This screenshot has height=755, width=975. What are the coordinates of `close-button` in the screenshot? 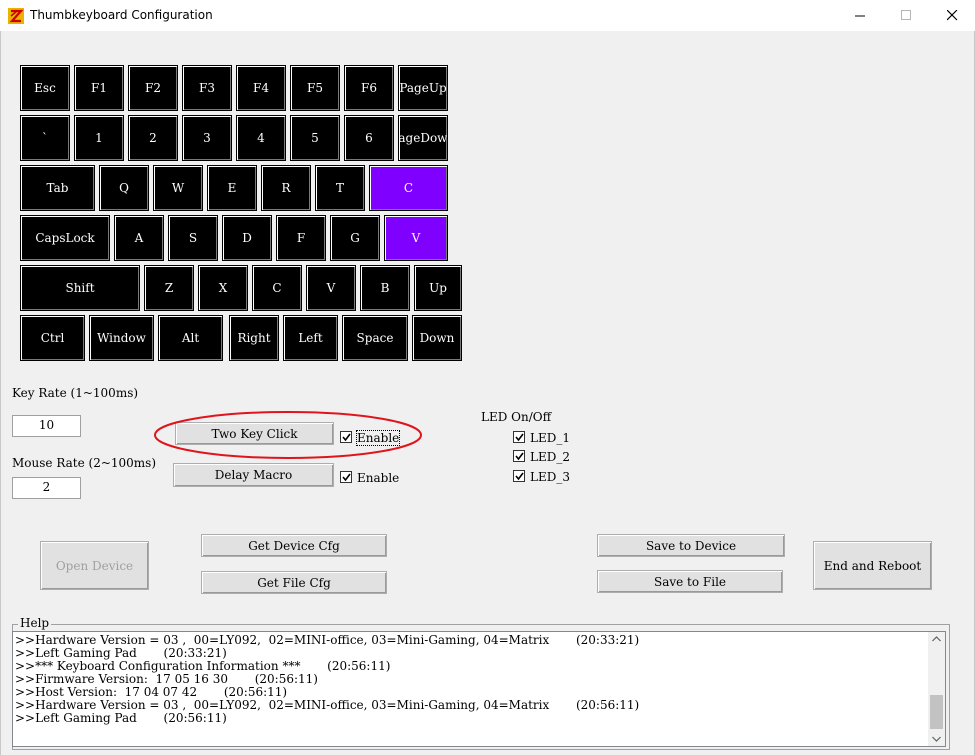 It's located at (952, 15).